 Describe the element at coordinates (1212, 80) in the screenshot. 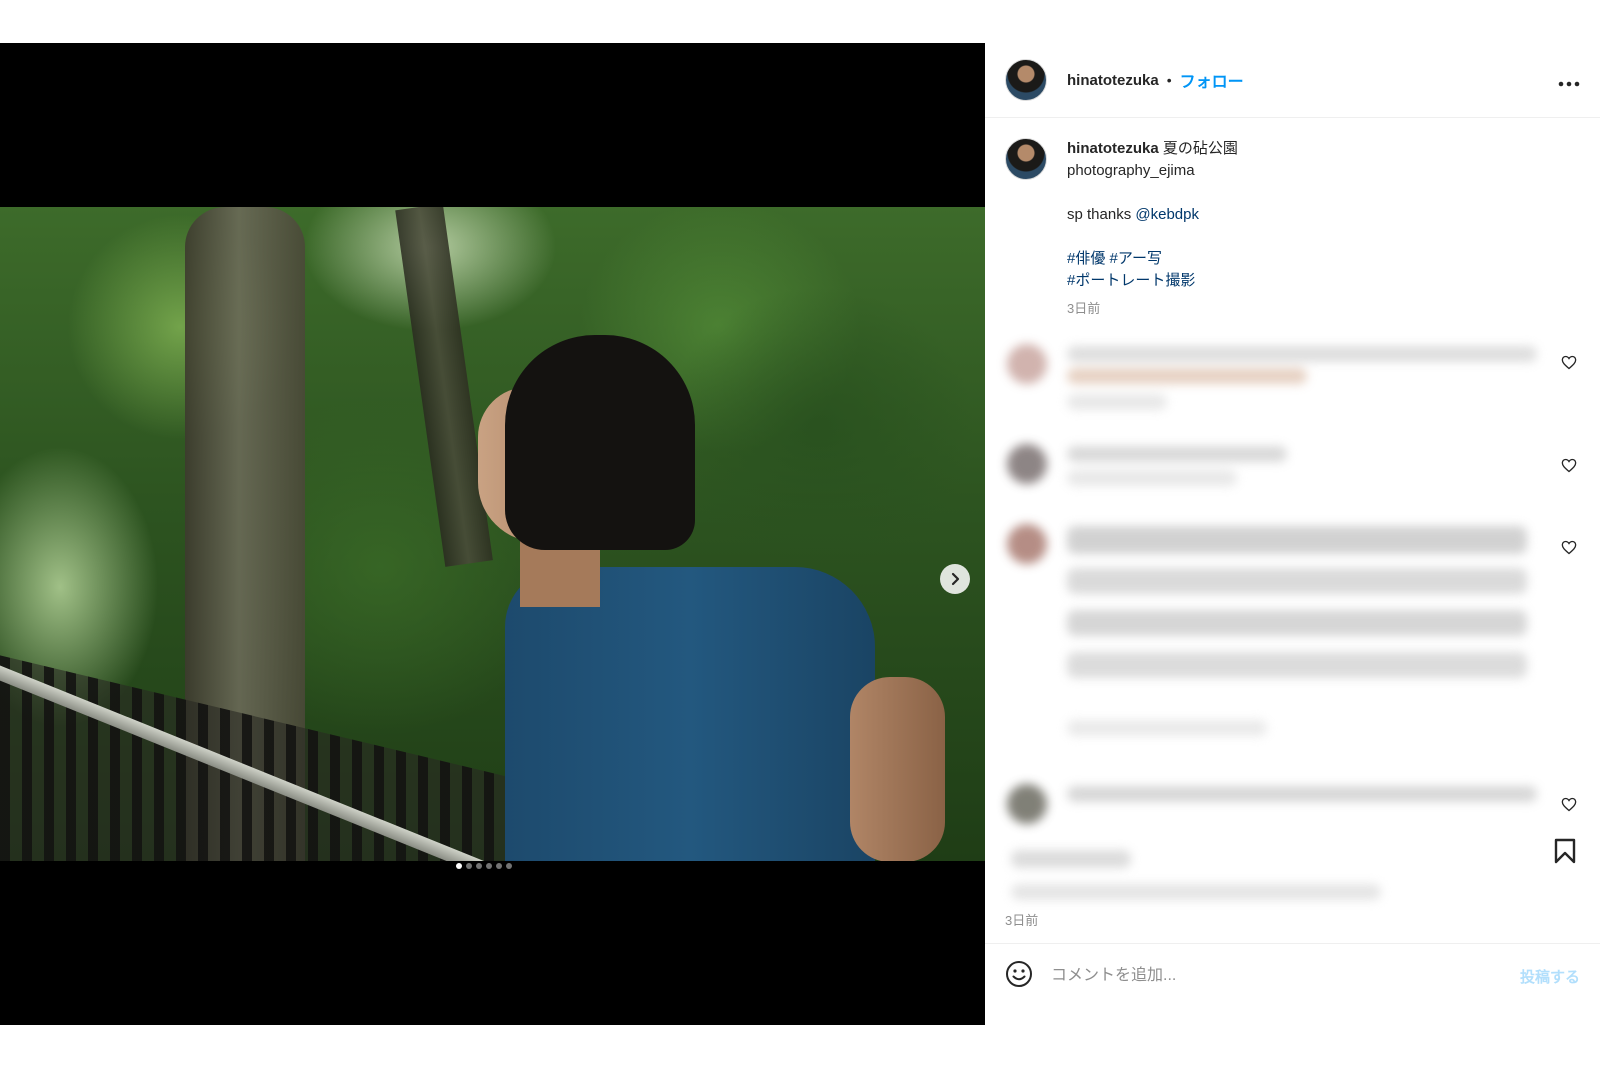

I see `follow-button: フォロー` at that location.